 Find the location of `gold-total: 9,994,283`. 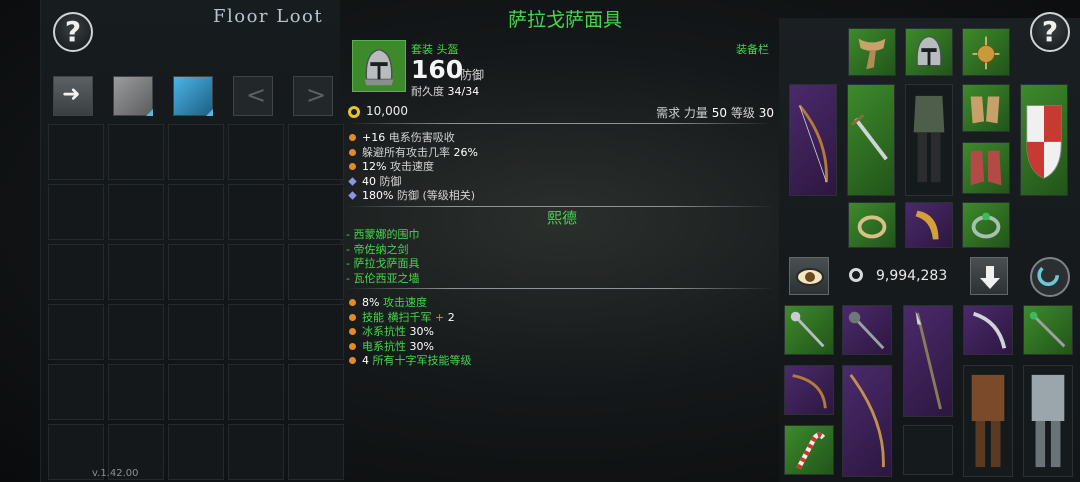

gold-total: 9,994,283 is located at coordinates (912, 276).